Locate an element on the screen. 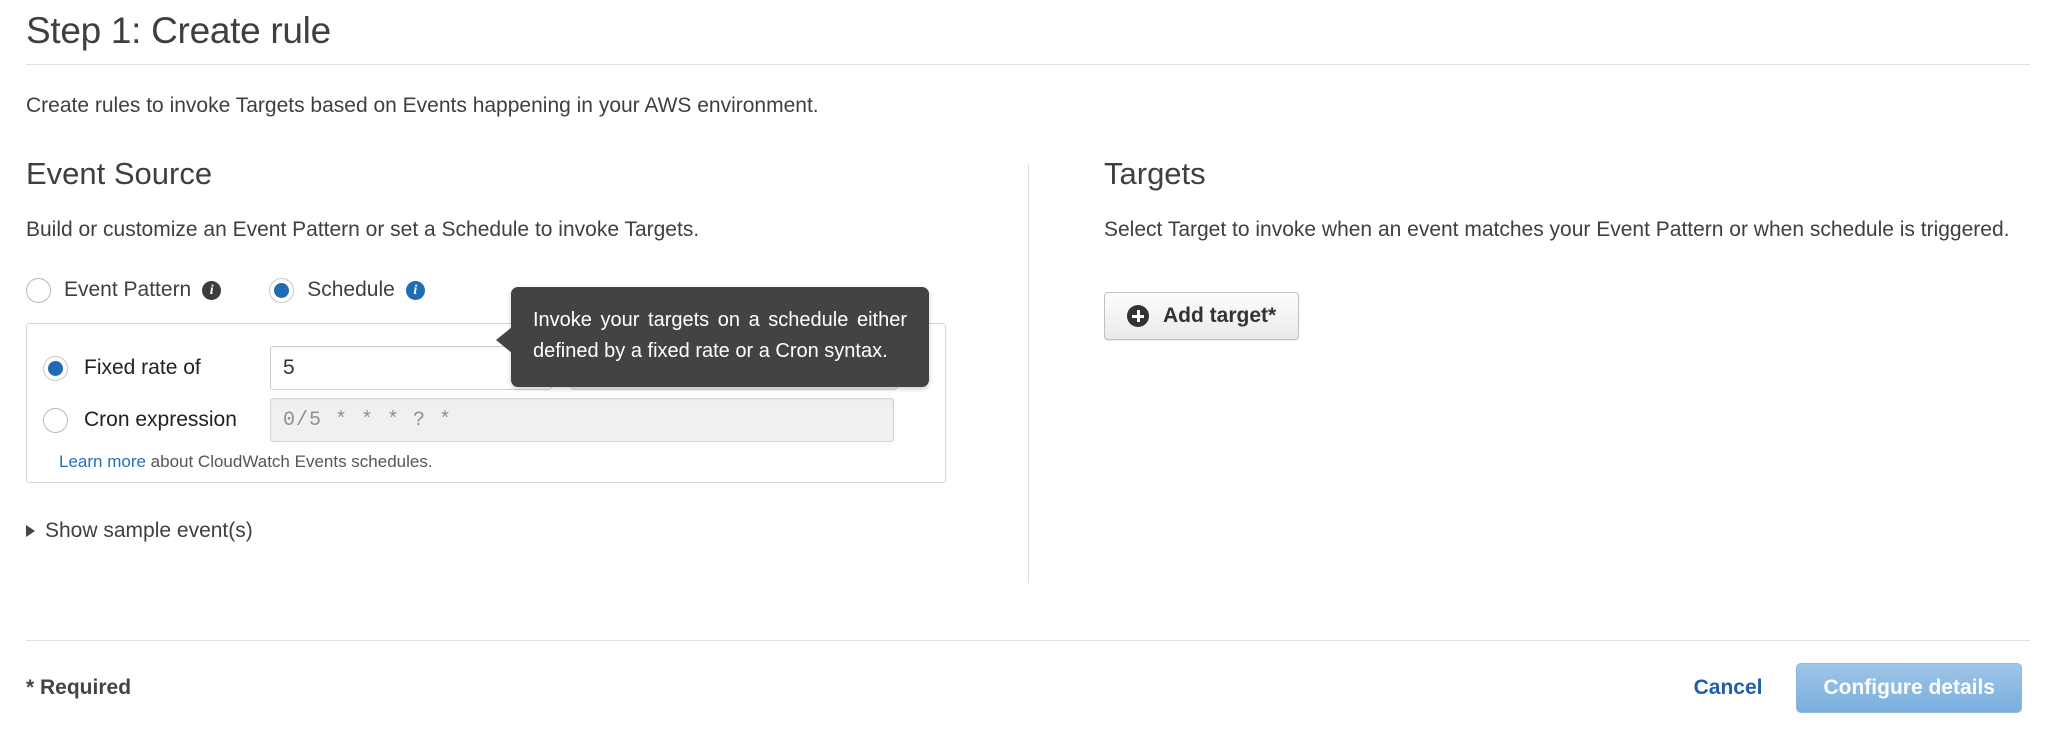  footer-content: * Required Cancel Configure details is located at coordinates (1024, 677).